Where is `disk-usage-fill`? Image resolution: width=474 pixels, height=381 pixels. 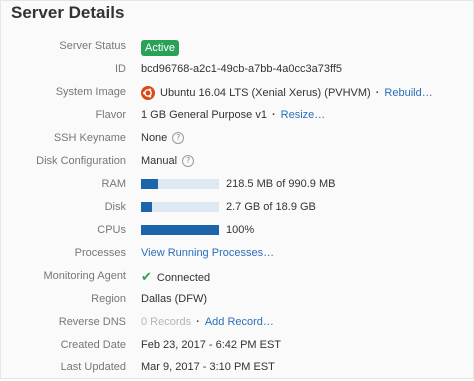 disk-usage-fill is located at coordinates (147, 207).